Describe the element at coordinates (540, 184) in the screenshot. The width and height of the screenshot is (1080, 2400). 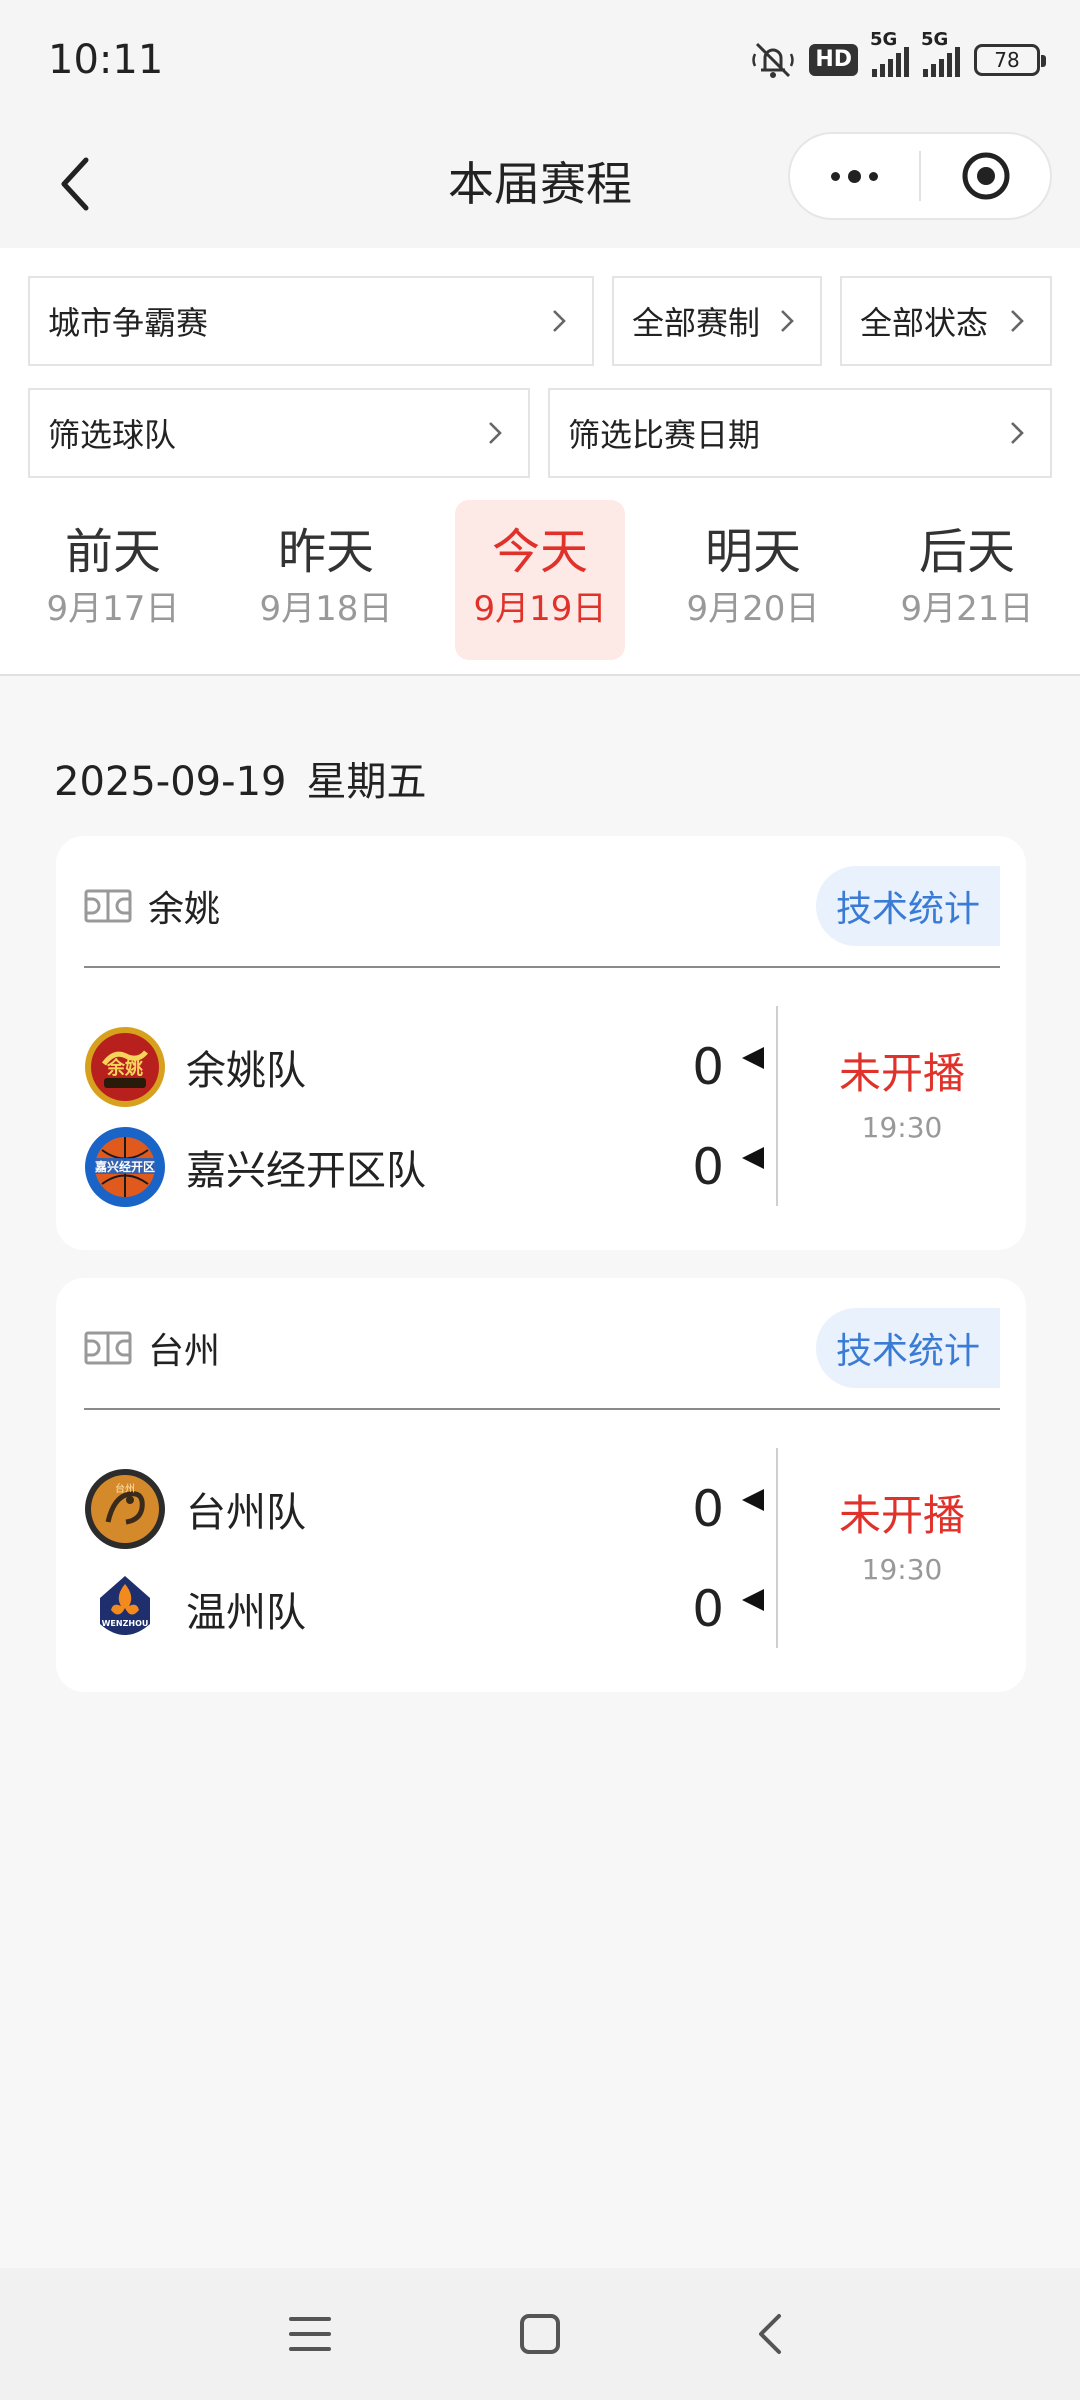
I see `nav-bar: 本届赛程` at that location.